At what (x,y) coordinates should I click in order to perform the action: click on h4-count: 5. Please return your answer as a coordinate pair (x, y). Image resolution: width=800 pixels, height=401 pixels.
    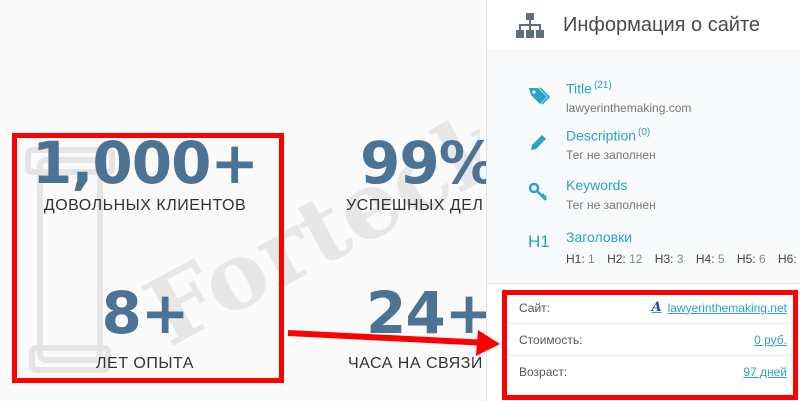
    Looking at the image, I should click on (721, 259).